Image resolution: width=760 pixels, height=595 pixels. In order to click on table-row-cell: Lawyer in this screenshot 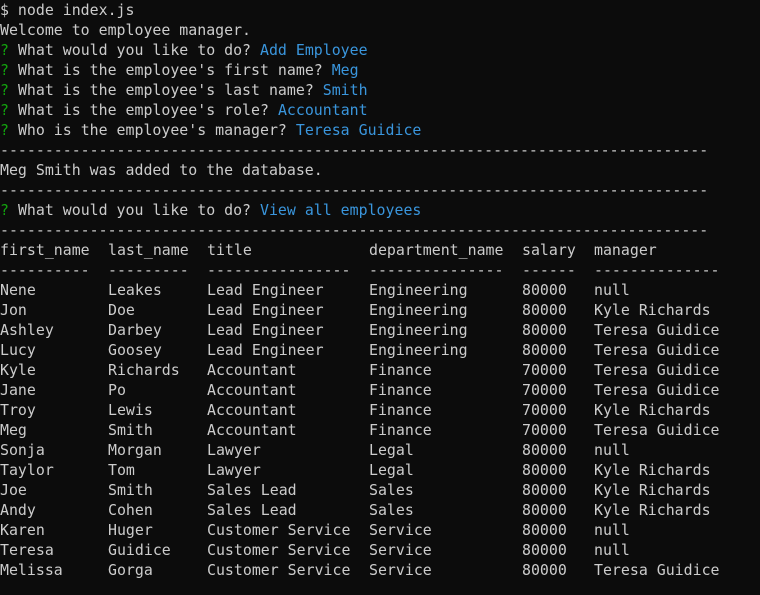, I will do `click(234, 450)`.